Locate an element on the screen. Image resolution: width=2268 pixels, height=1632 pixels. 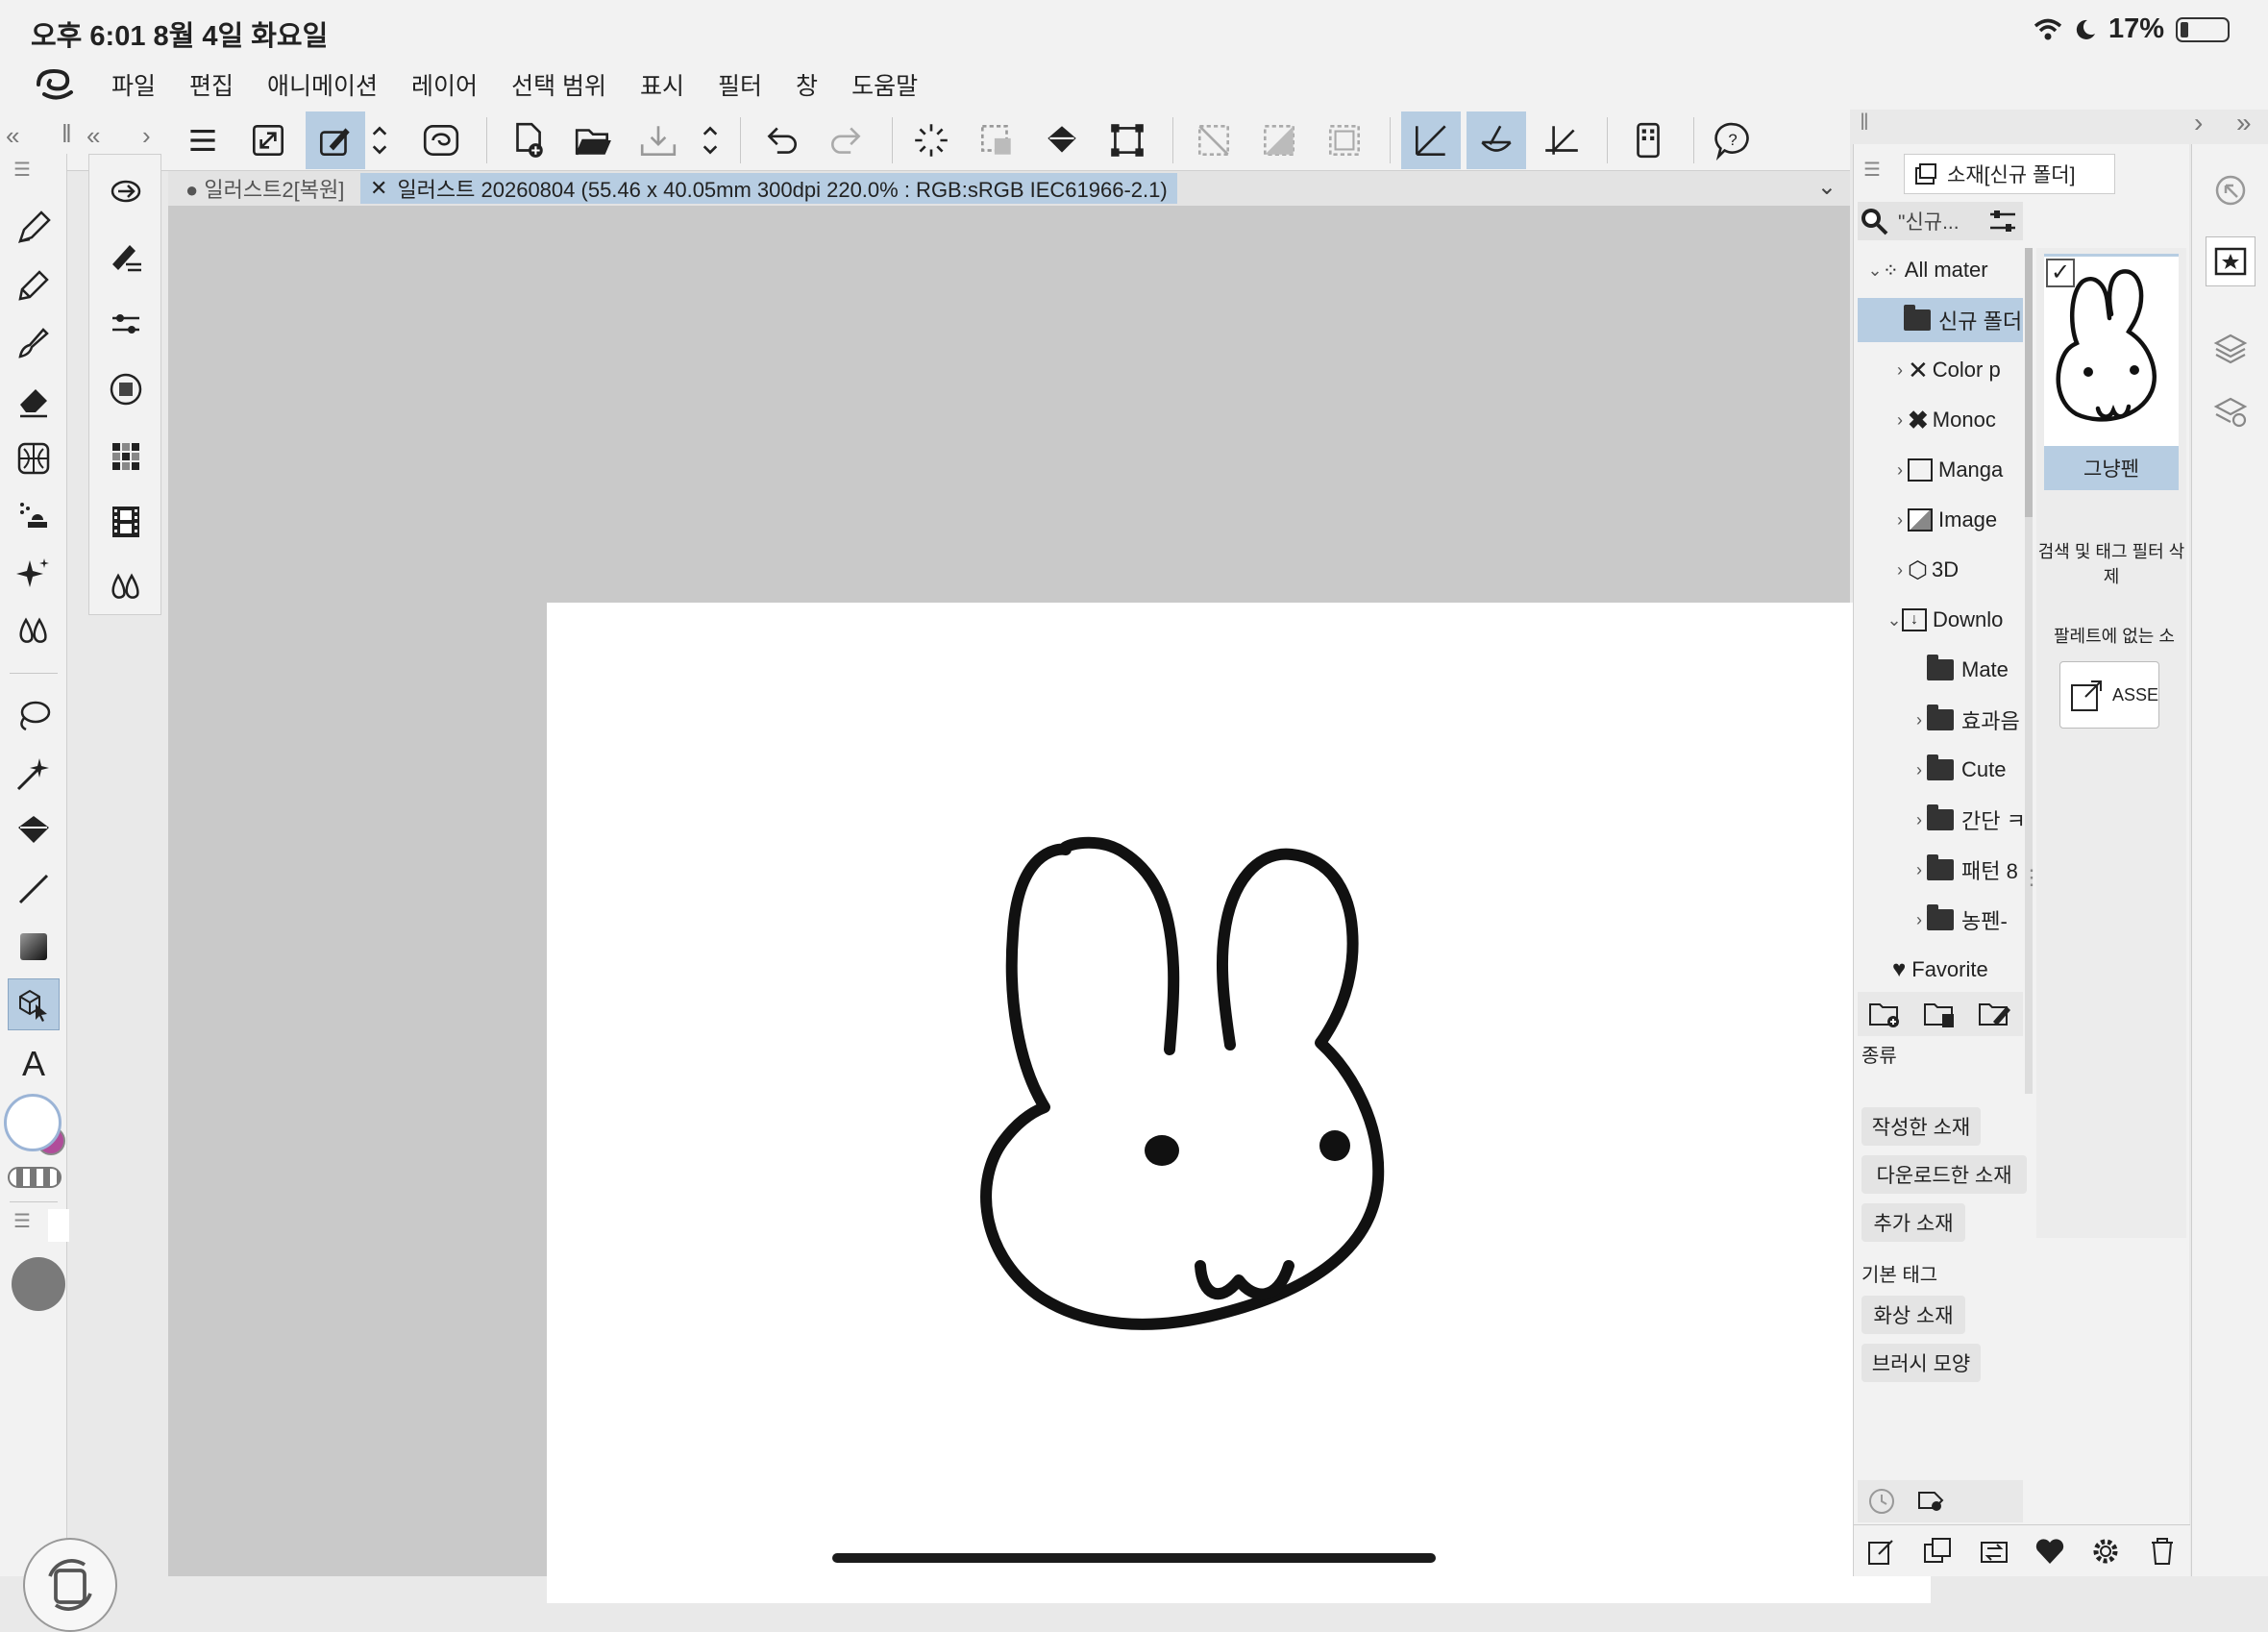
main-color-swatch is located at coordinates (33, 1122).